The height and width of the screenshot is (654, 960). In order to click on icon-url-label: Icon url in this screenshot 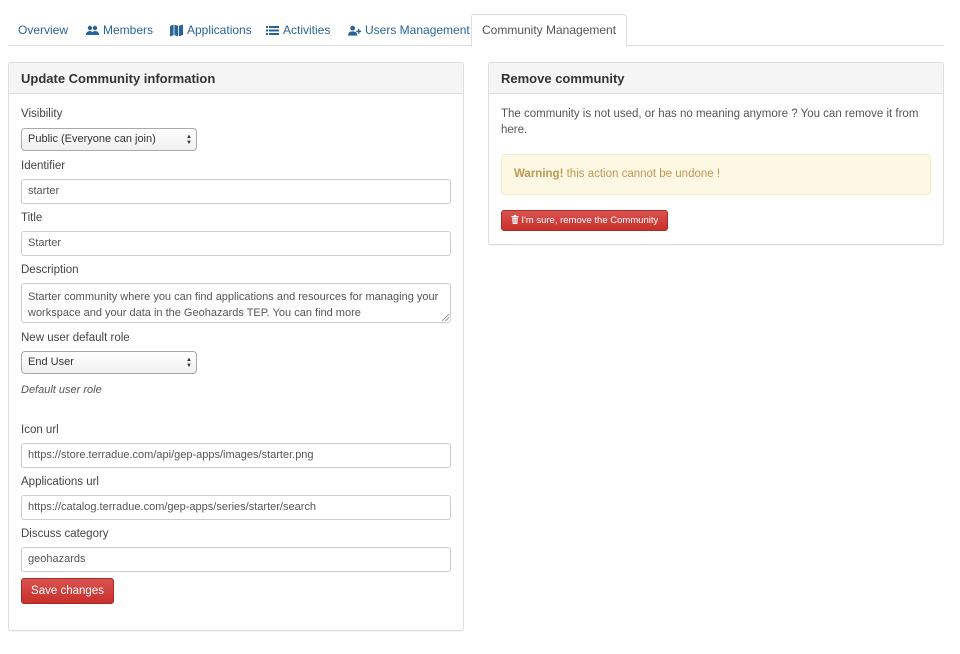, I will do `click(40, 430)`.